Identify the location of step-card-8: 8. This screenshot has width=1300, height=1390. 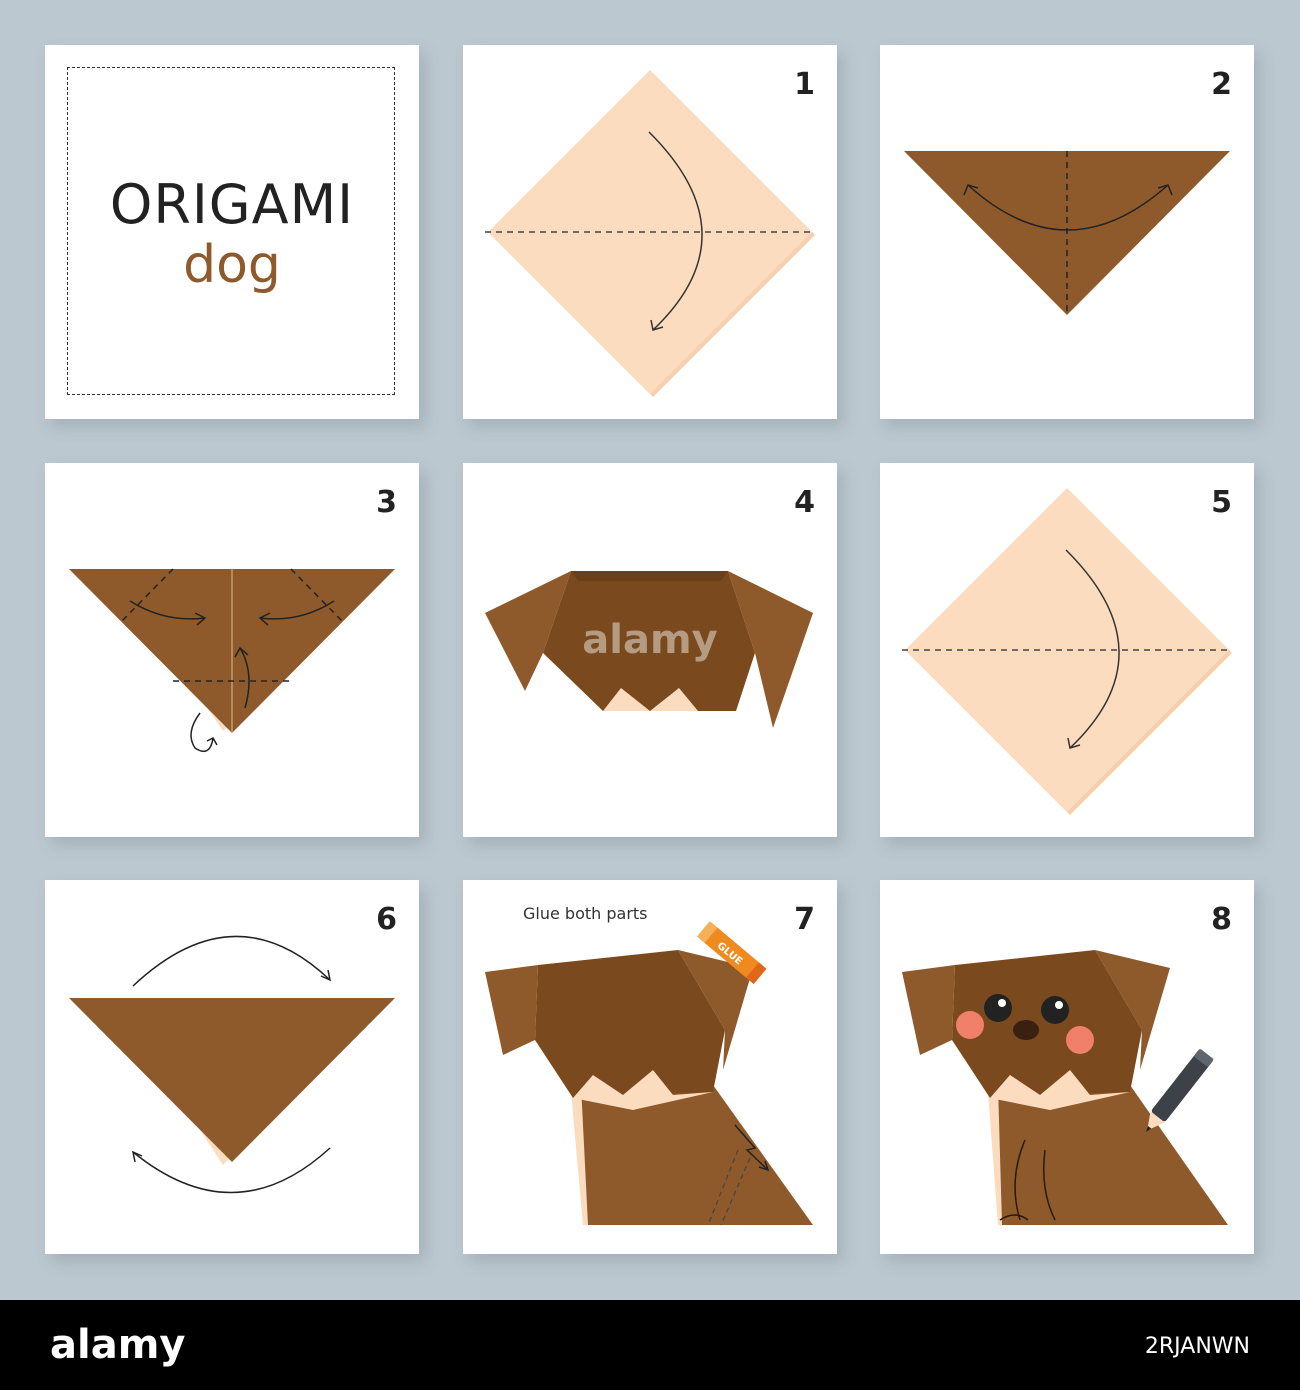
(1067, 1067).